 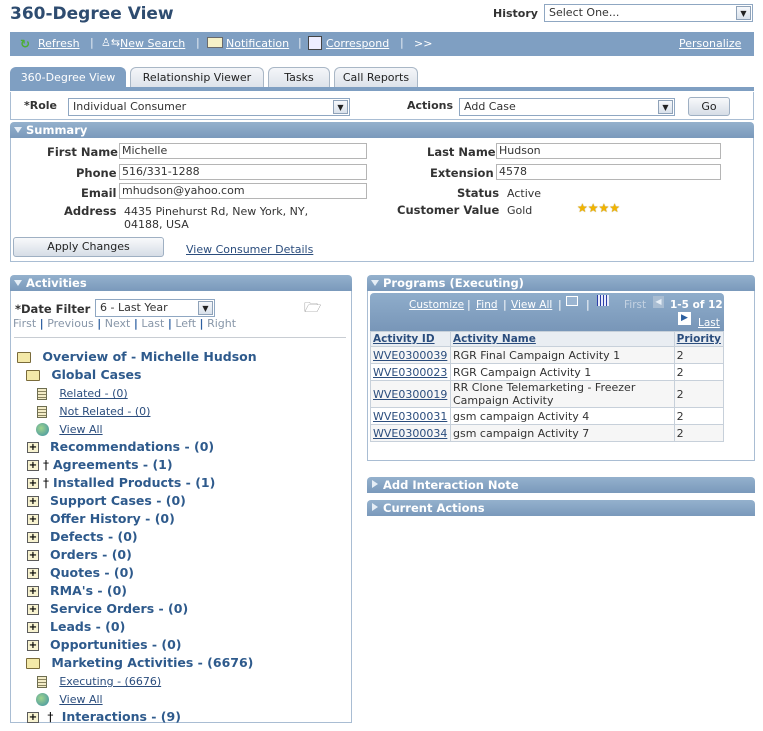 I want to click on nav-last: Last, so click(x=152, y=323).